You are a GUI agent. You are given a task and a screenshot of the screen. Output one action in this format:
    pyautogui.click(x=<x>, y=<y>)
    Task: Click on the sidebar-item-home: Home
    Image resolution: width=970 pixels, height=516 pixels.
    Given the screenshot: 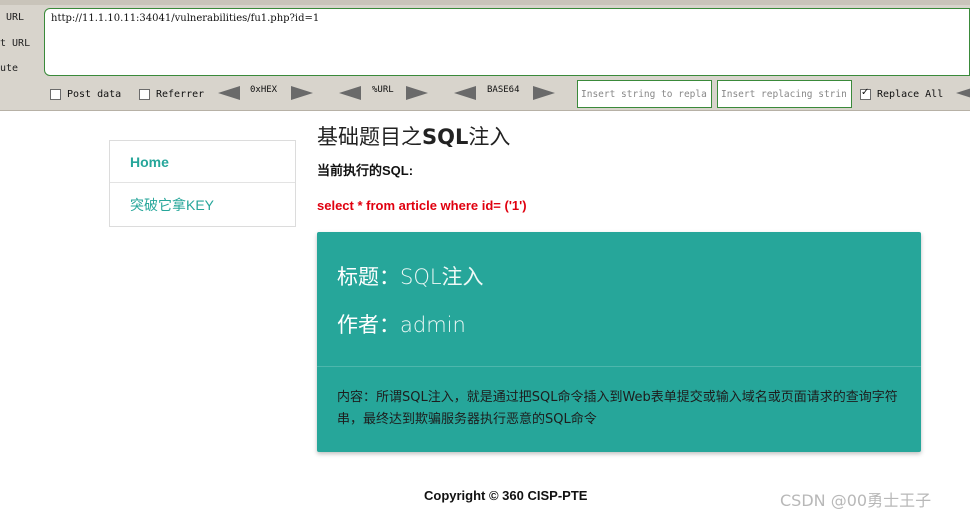 What is the action you would take?
    pyautogui.click(x=202, y=162)
    